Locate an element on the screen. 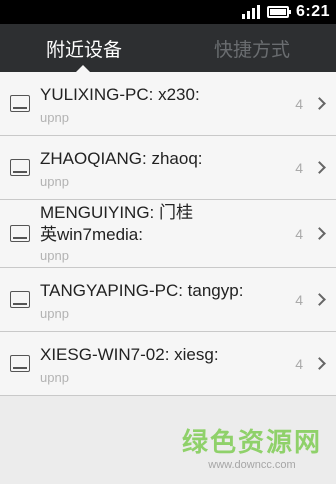 This screenshot has height=484, width=336. device-name-line2: 英win7media: is located at coordinates (91, 234).